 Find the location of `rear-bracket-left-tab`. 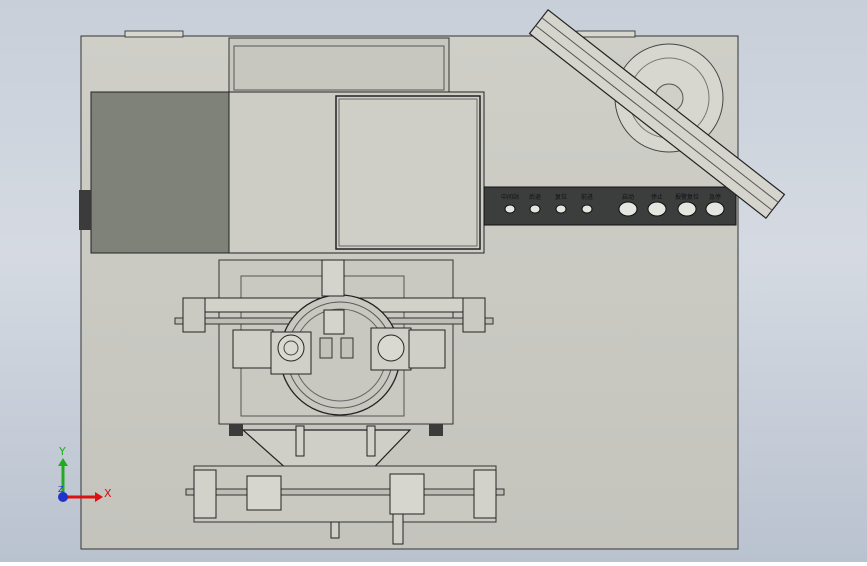

rear-bracket-left-tab is located at coordinates (154, 34).